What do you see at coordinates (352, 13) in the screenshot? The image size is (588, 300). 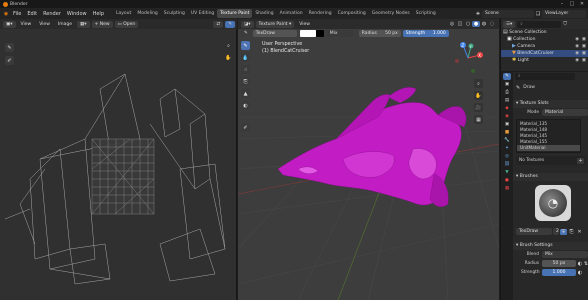 I see `tab-compositing: Compositing` at bounding box center [352, 13].